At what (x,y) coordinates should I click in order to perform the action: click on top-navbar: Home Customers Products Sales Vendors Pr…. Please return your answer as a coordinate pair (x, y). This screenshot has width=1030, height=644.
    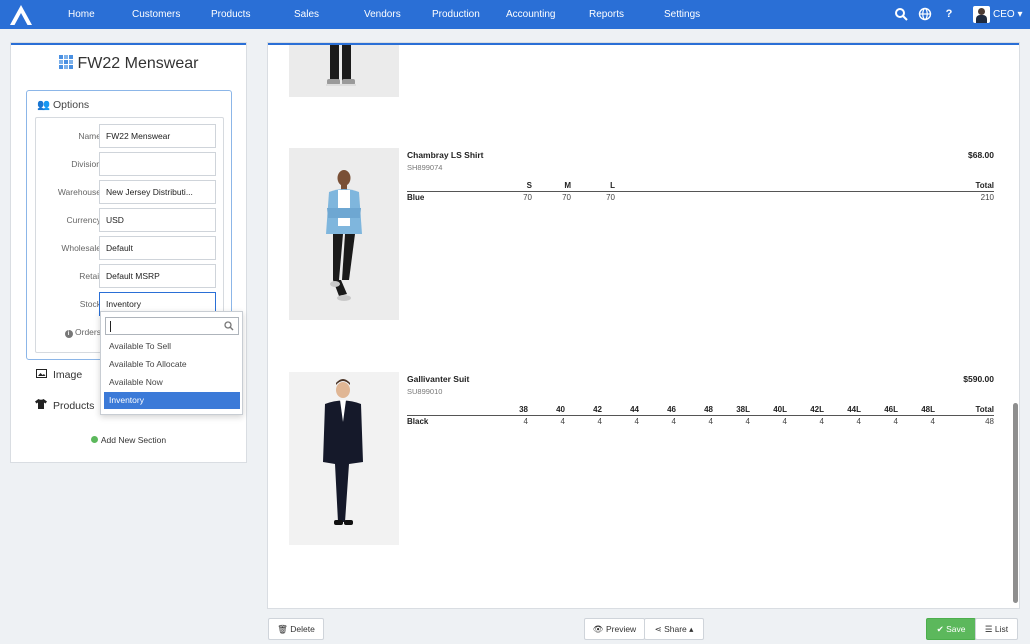
    Looking at the image, I should click on (515, 14).